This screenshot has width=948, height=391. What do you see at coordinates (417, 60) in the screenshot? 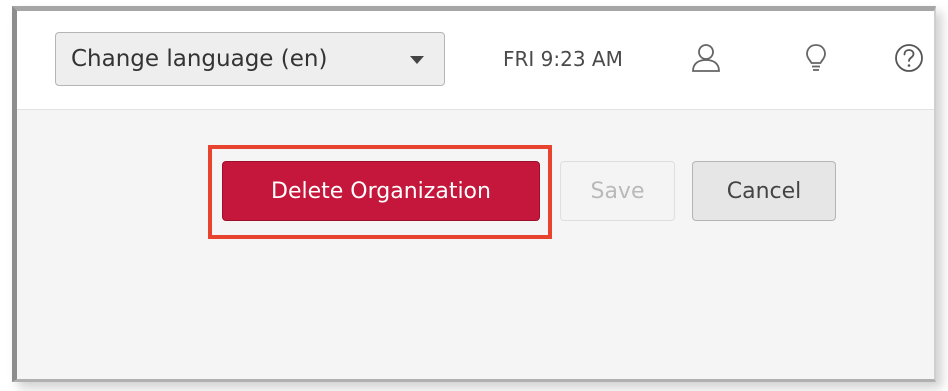
I see `chevron-down-icon` at bounding box center [417, 60].